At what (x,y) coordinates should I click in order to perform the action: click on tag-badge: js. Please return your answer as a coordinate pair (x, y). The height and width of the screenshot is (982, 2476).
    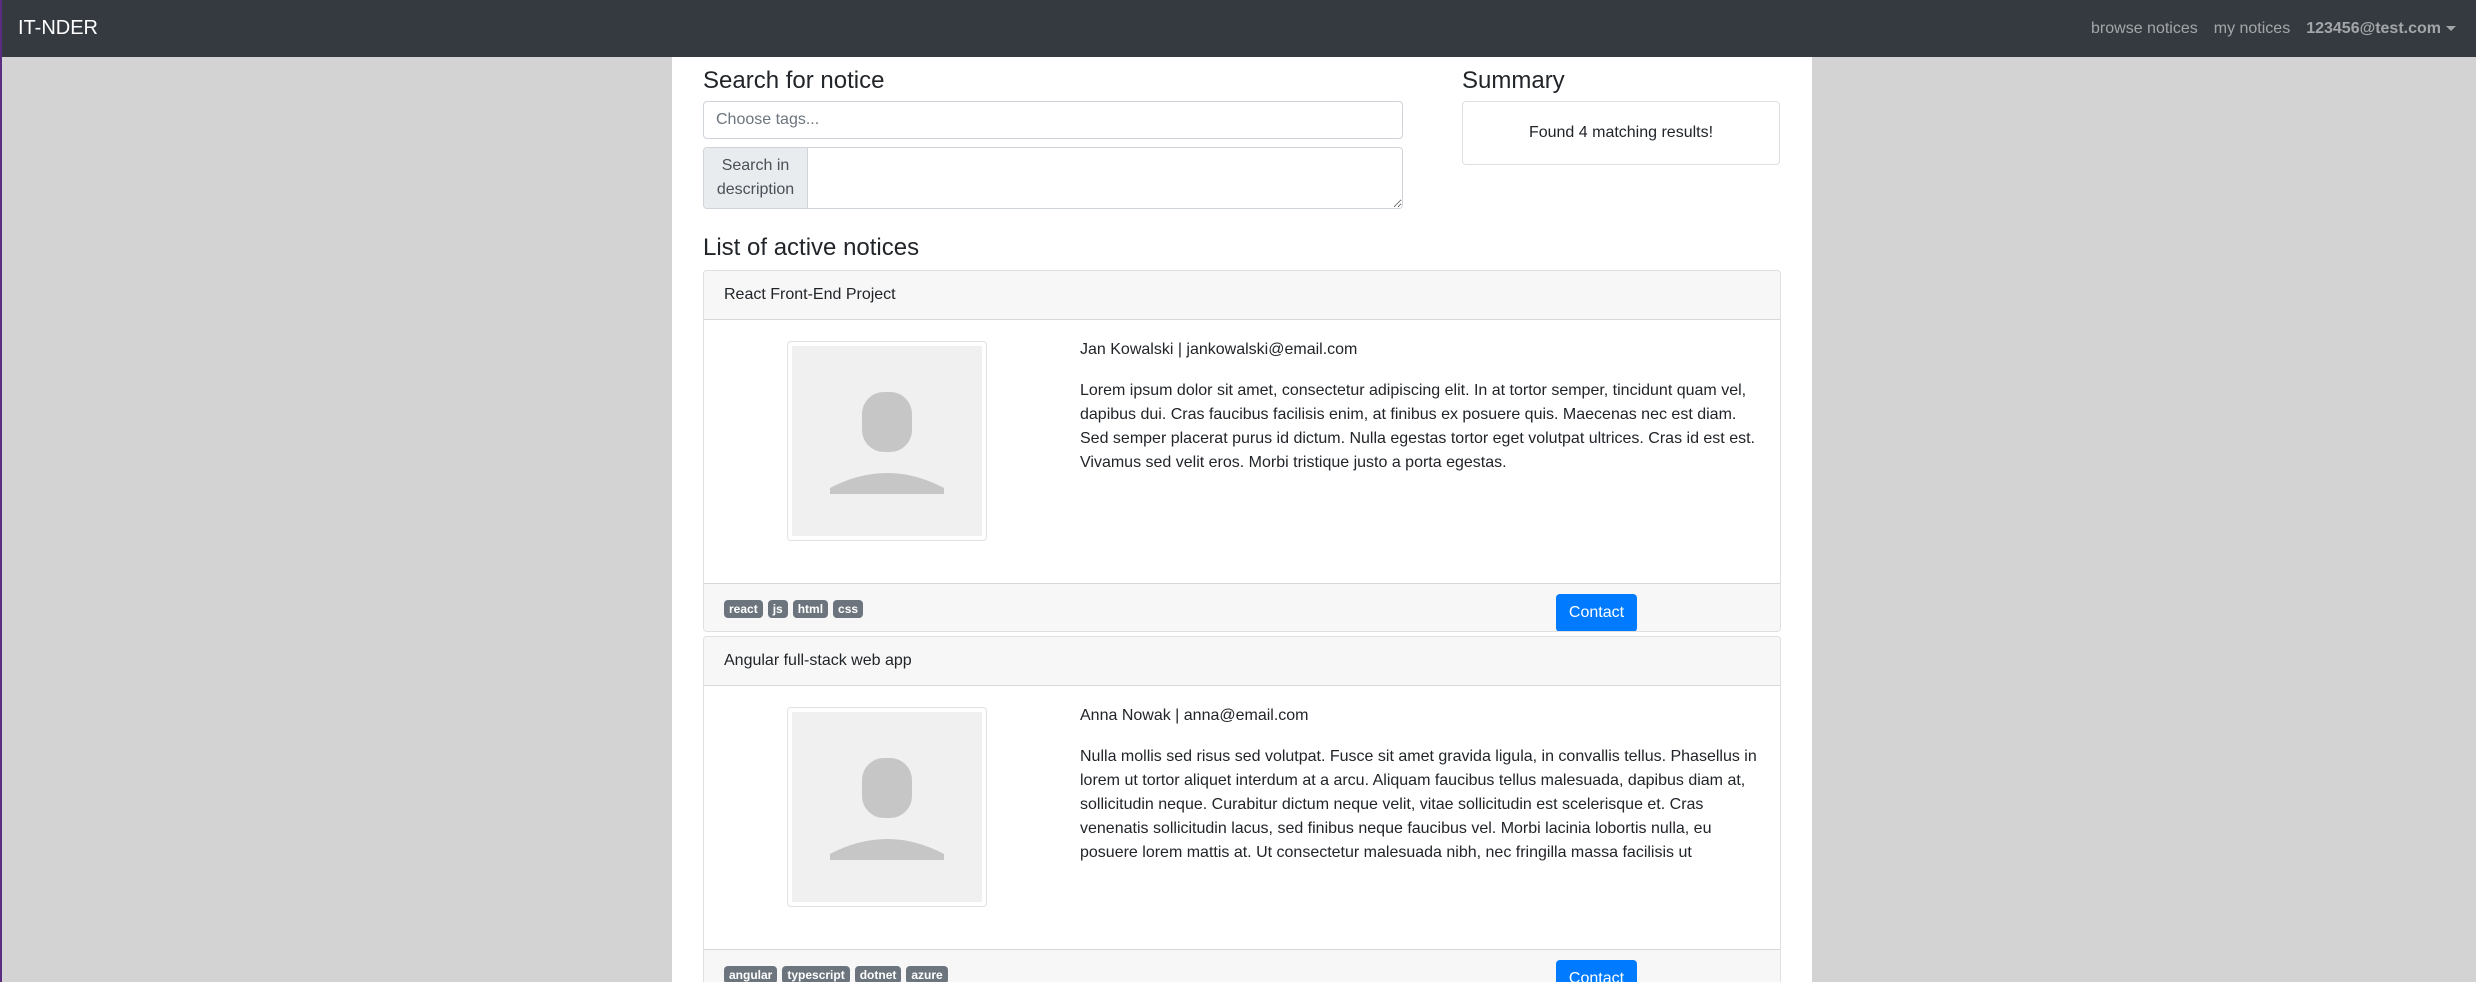
    Looking at the image, I should click on (777, 609).